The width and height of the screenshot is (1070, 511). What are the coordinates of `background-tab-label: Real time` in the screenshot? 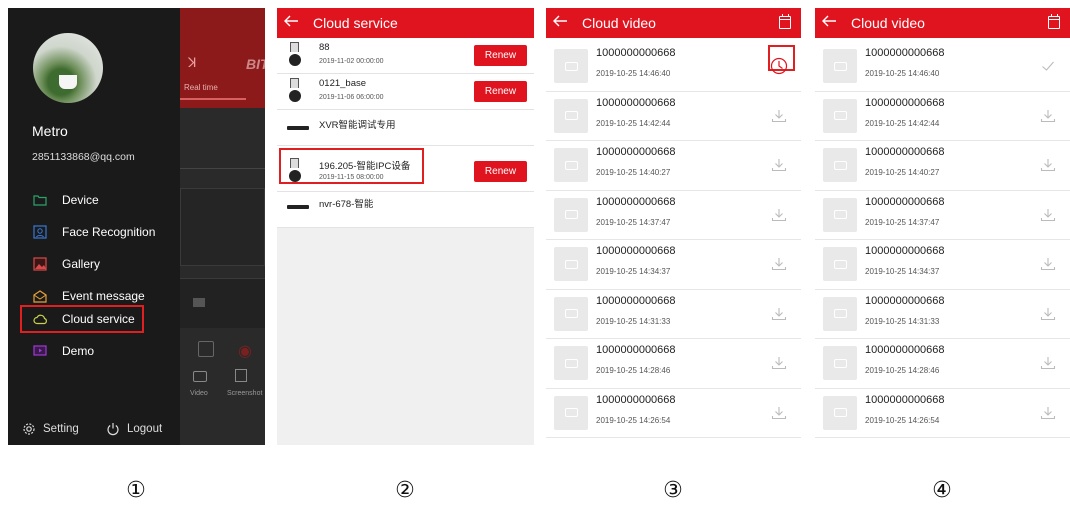 It's located at (201, 87).